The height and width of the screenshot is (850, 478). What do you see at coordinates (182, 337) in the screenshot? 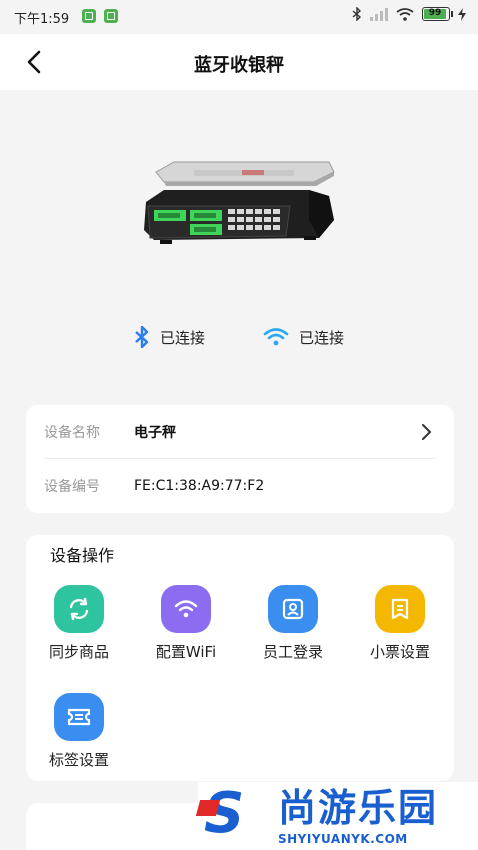
I see `bluetooth-status-text: 已连接` at bounding box center [182, 337].